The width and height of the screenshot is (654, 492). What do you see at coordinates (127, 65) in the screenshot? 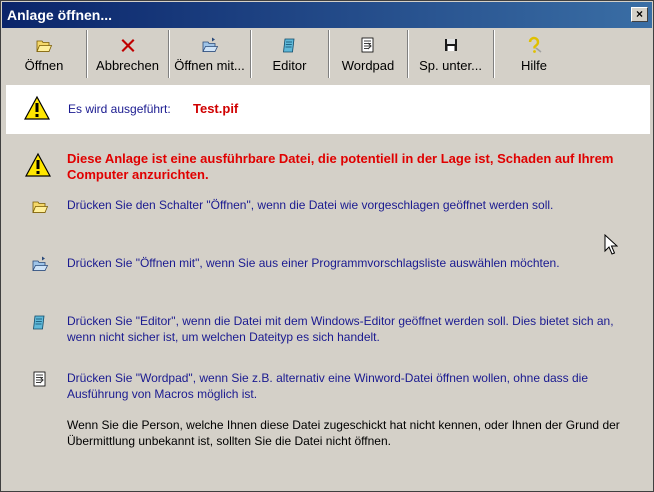
I see `cancel-button-label: Abbrechen` at bounding box center [127, 65].